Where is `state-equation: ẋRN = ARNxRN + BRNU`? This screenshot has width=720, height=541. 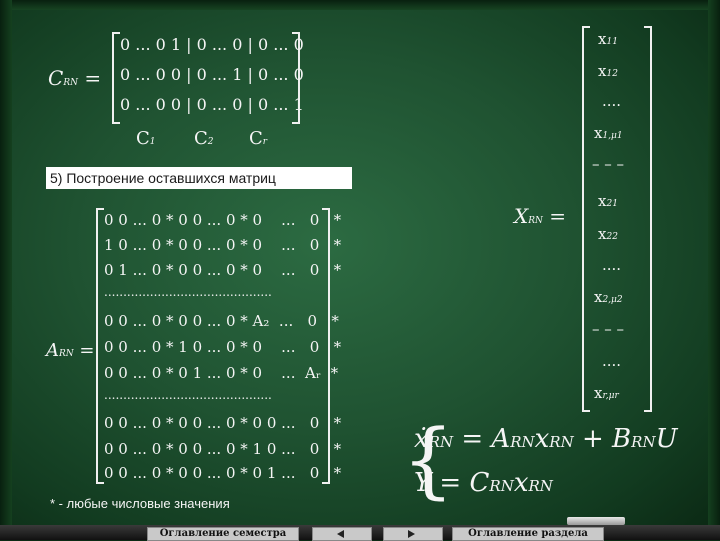
state-equation: ẋRN = ARNxRN + BRNU is located at coordinates (546, 439).